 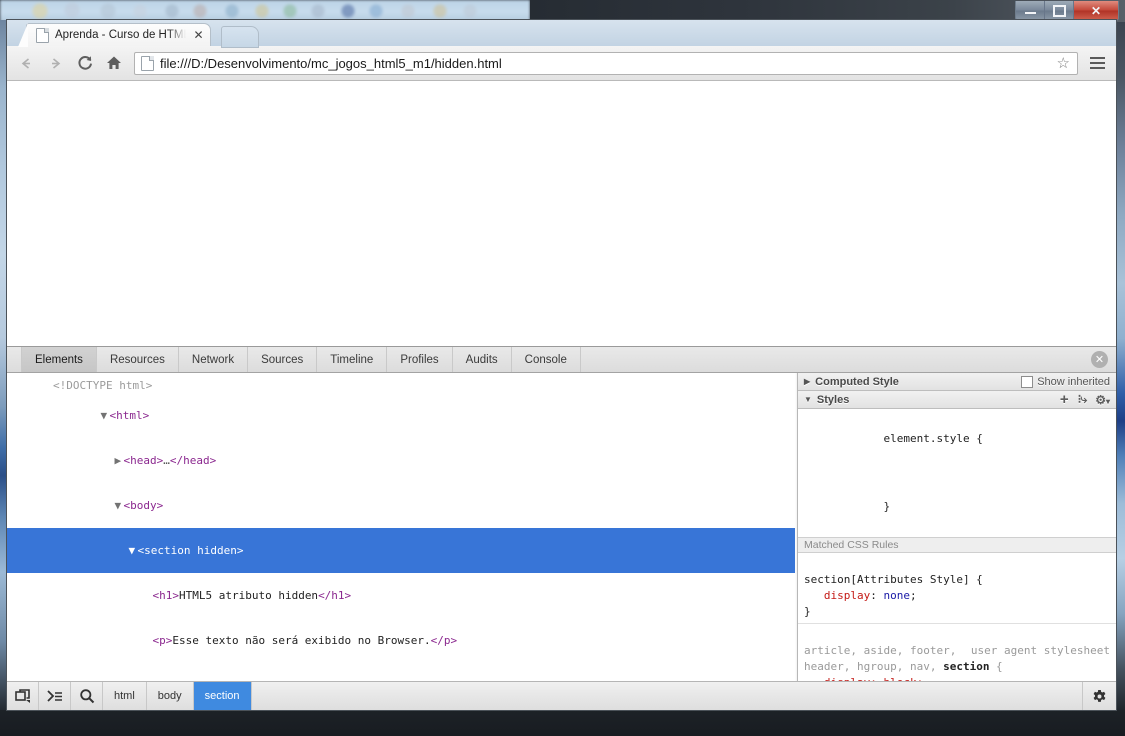 What do you see at coordinates (561, 34) in the screenshot?
I see `tab-strip: Aprenda - Curso de HTML5 - Mod ✕` at bounding box center [561, 34].